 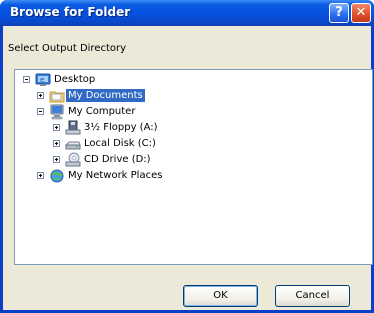 What do you see at coordinates (117, 159) in the screenshot?
I see `tree-item-label: CD Drive (D:)` at bounding box center [117, 159].